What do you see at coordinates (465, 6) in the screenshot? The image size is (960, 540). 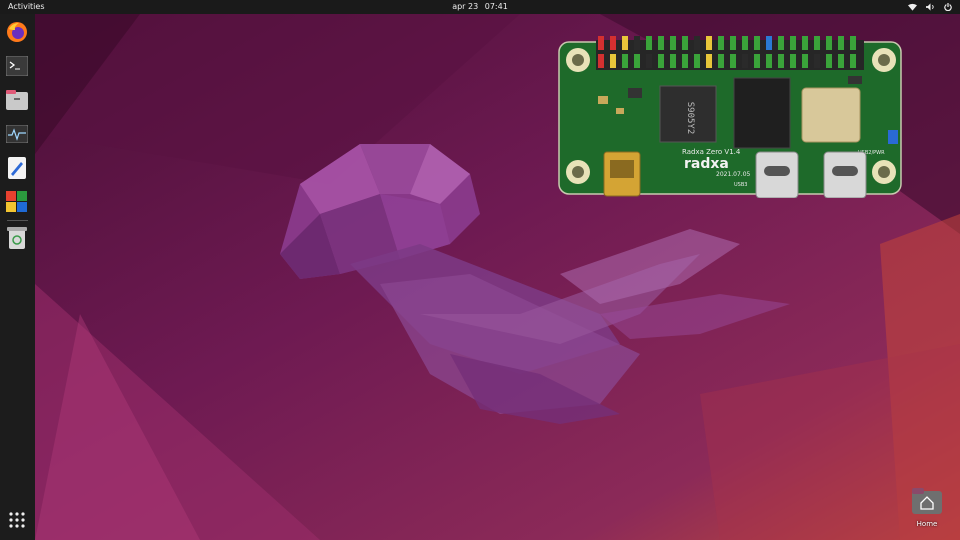 I see `date-label: apr 23` at bounding box center [465, 6].